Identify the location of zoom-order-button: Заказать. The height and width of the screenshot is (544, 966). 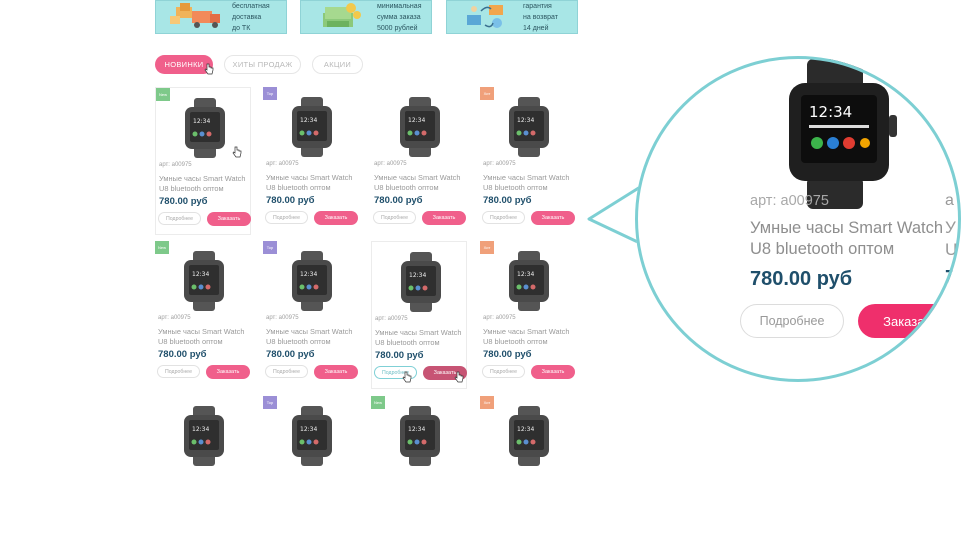
(909, 321).